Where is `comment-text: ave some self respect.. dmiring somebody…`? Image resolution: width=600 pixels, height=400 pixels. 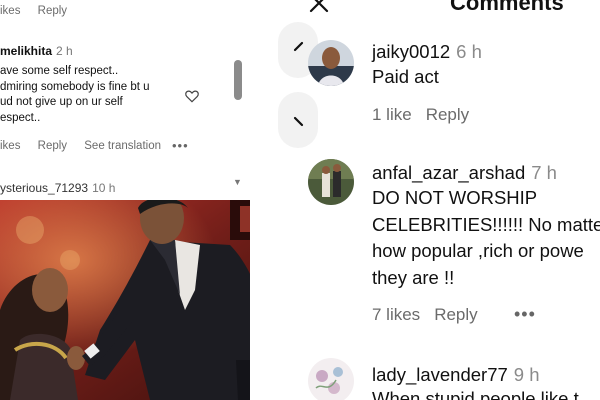
comment-text: ave some self respect.. dmiring somebody… is located at coordinates (75, 94).